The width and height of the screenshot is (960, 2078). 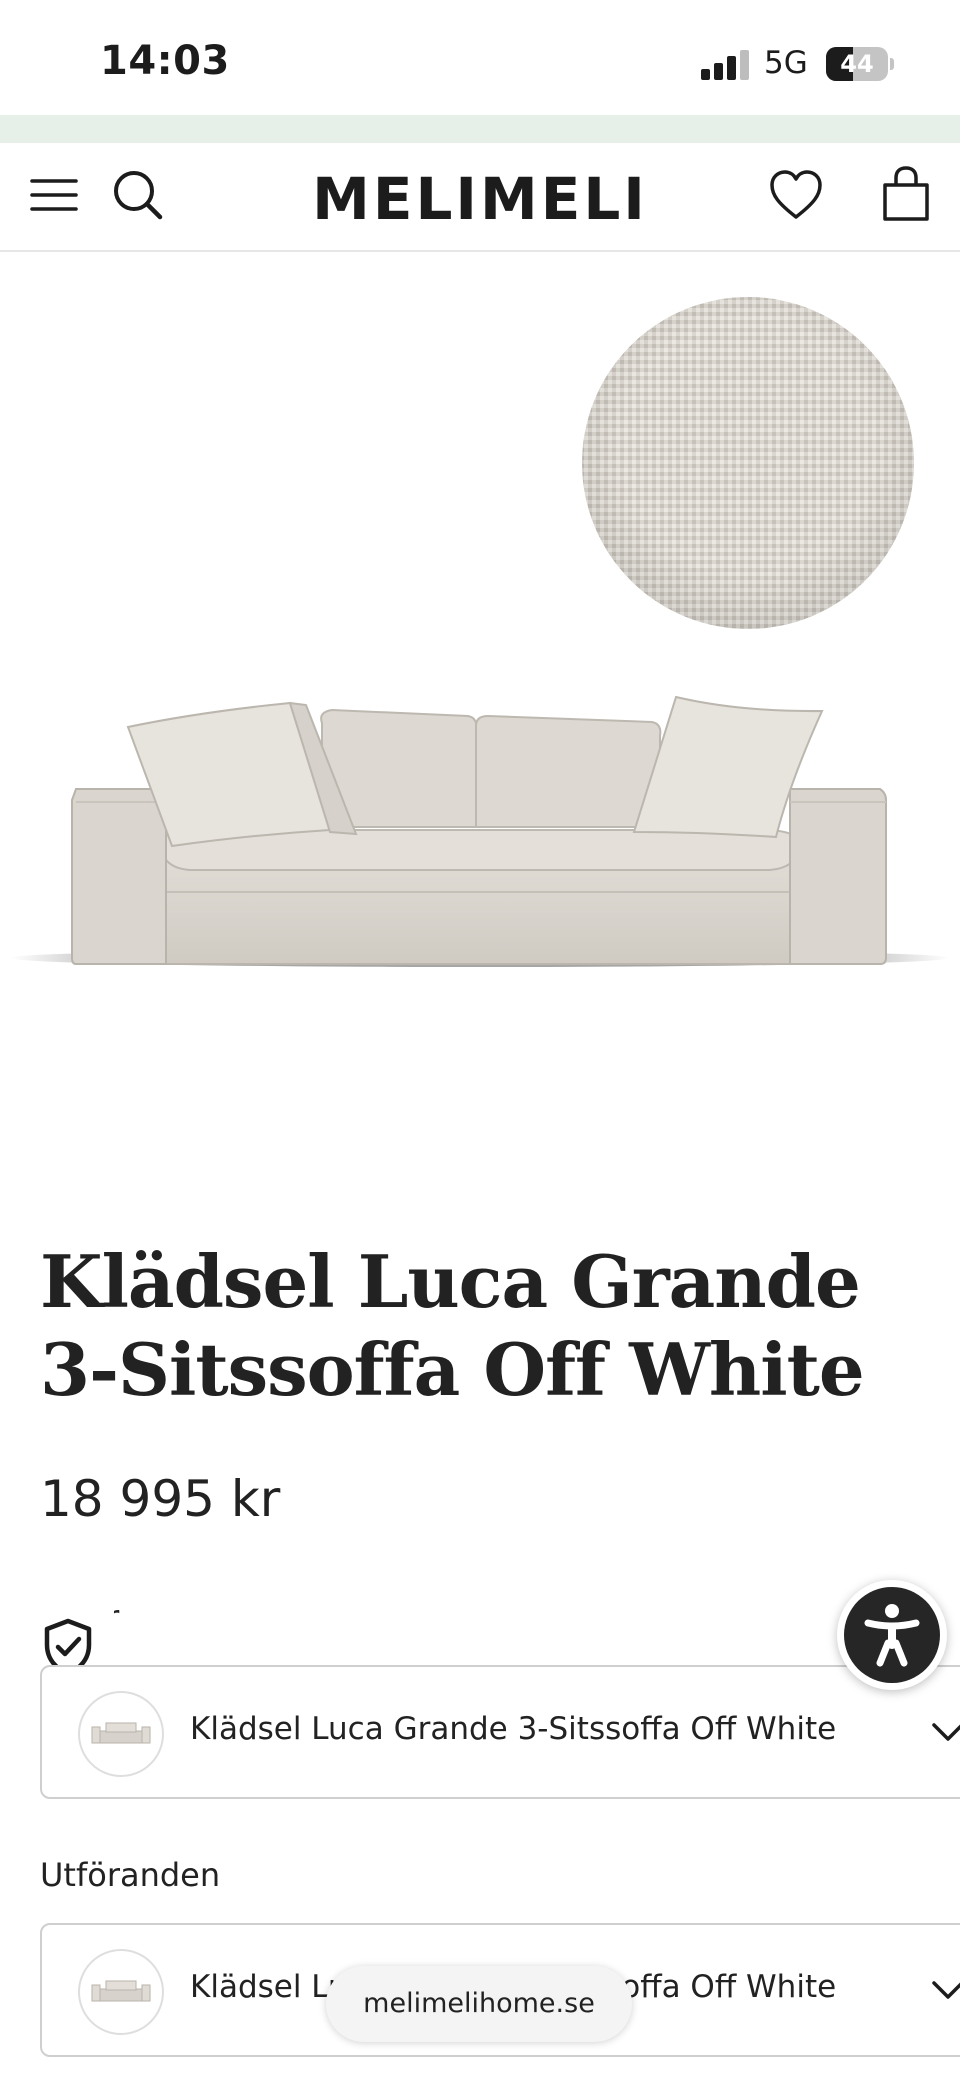 What do you see at coordinates (480, 197) in the screenshot?
I see `site-header: MELIMELI` at bounding box center [480, 197].